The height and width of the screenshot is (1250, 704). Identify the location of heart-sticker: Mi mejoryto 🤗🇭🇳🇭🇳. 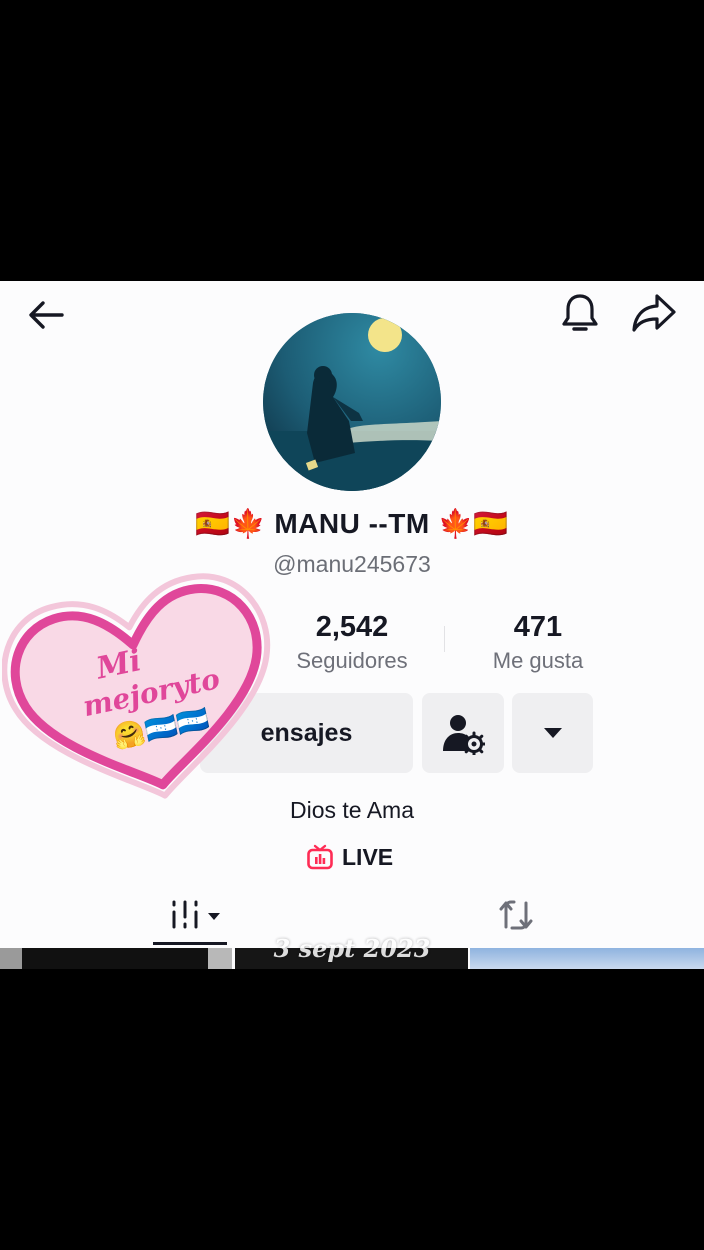
(136, 686).